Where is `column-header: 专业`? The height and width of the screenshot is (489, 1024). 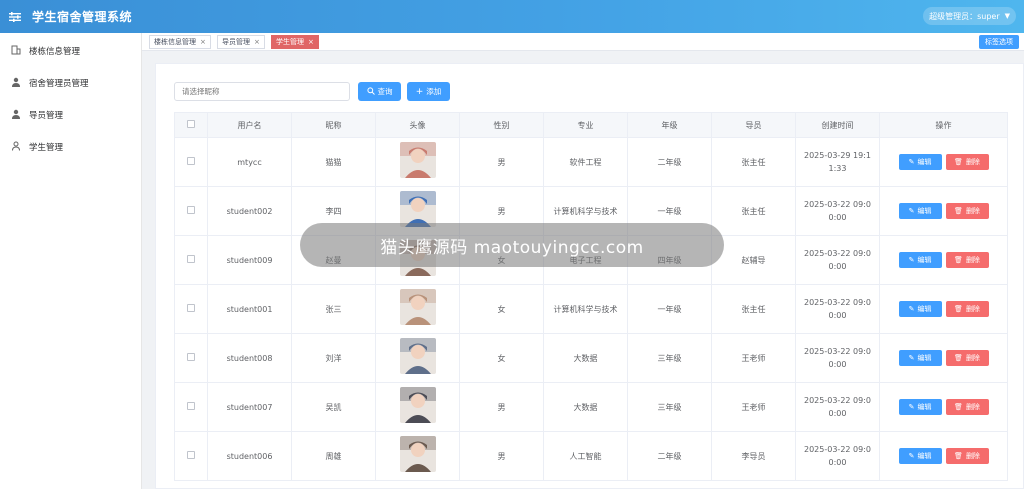
column-header: 专业 is located at coordinates (585, 125).